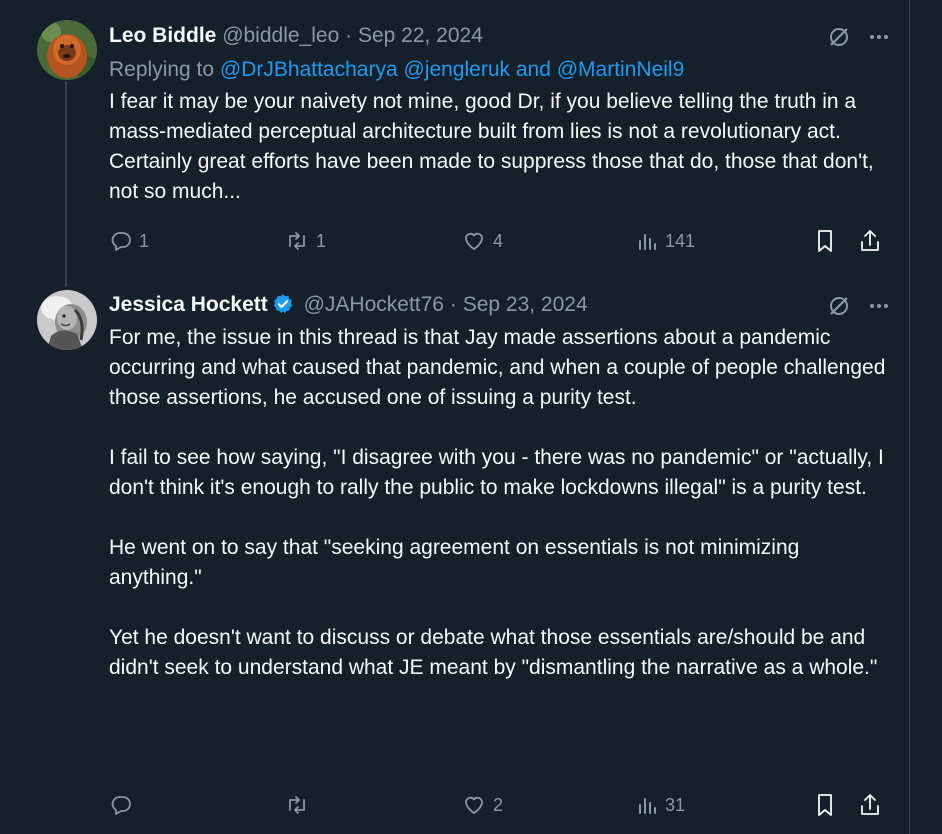 The height and width of the screenshot is (834, 942). Describe the element at coordinates (283, 304) in the screenshot. I see `verified-badge-icon` at that location.